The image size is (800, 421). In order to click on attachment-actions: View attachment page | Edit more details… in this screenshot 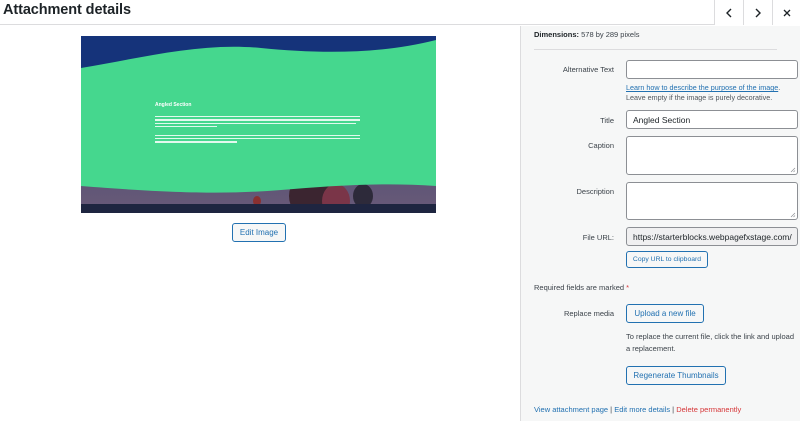, I will do `click(637, 409)`.